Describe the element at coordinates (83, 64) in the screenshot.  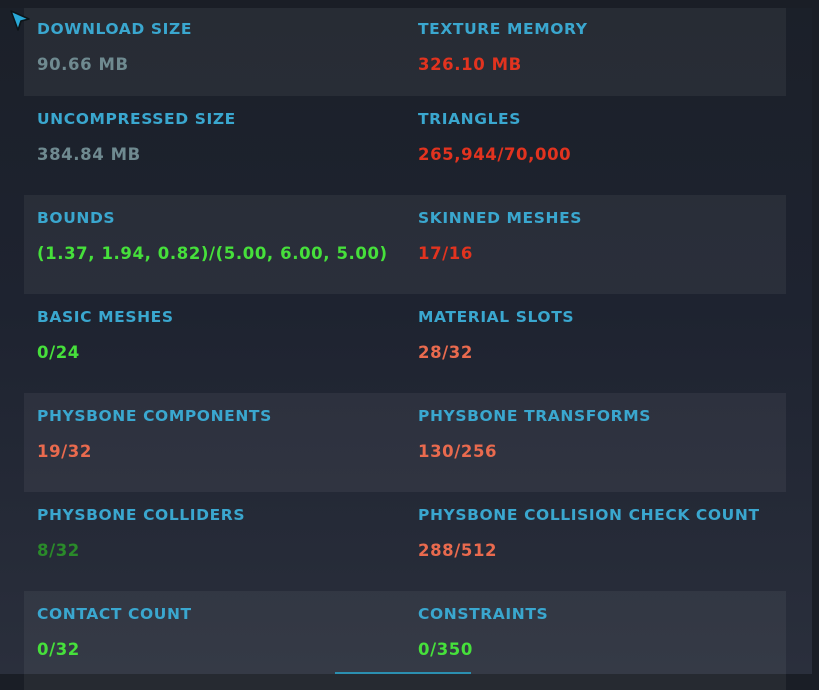
I see `stat-value: 90.66 MB` at that location.